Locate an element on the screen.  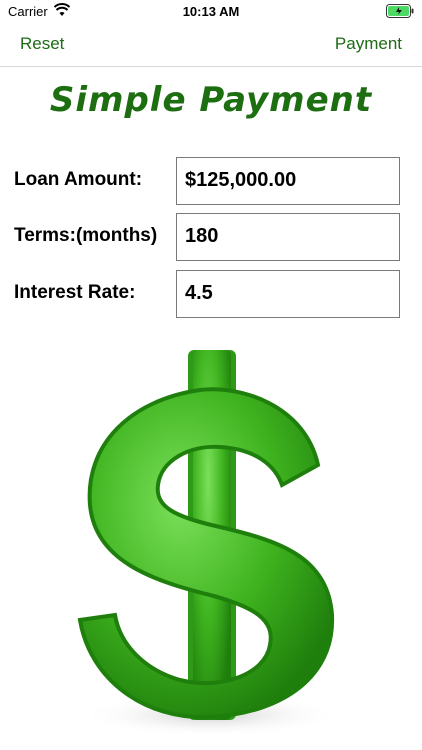
loan-amount-row: Loan Amount: $125,000.00 is located at coordinates (211, 181).